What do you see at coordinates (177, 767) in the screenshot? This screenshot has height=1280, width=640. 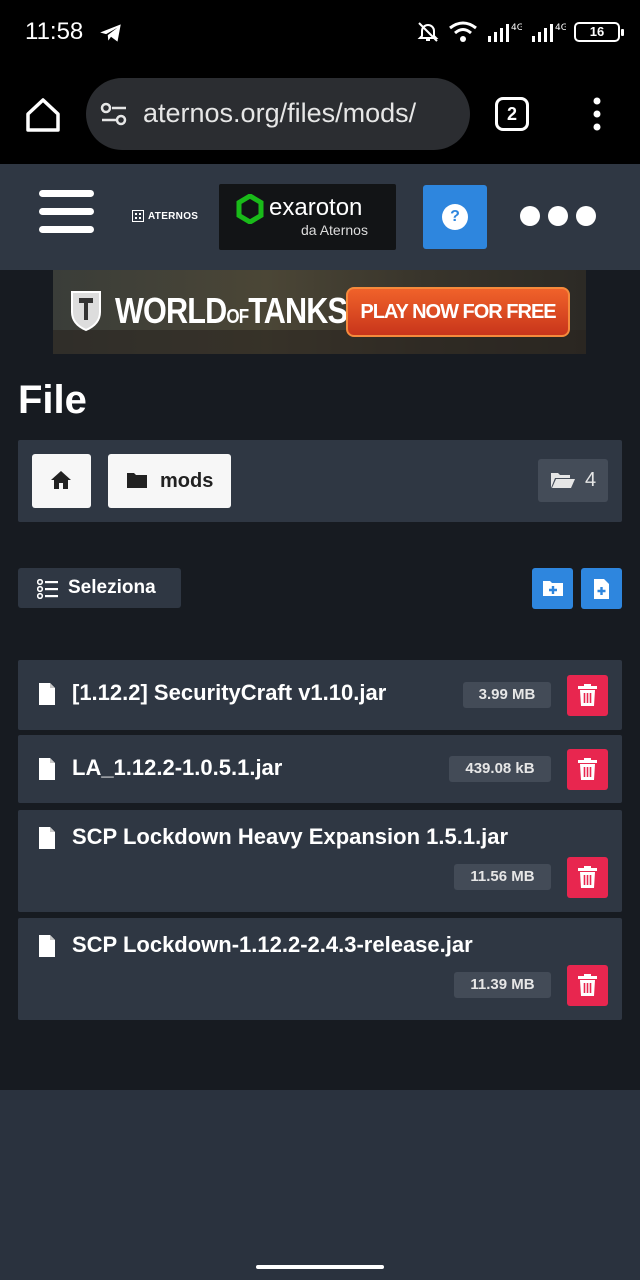 I see `file-name: LA_1.12.2-1.0.5.1.jar` at bounding box center [177, 767].